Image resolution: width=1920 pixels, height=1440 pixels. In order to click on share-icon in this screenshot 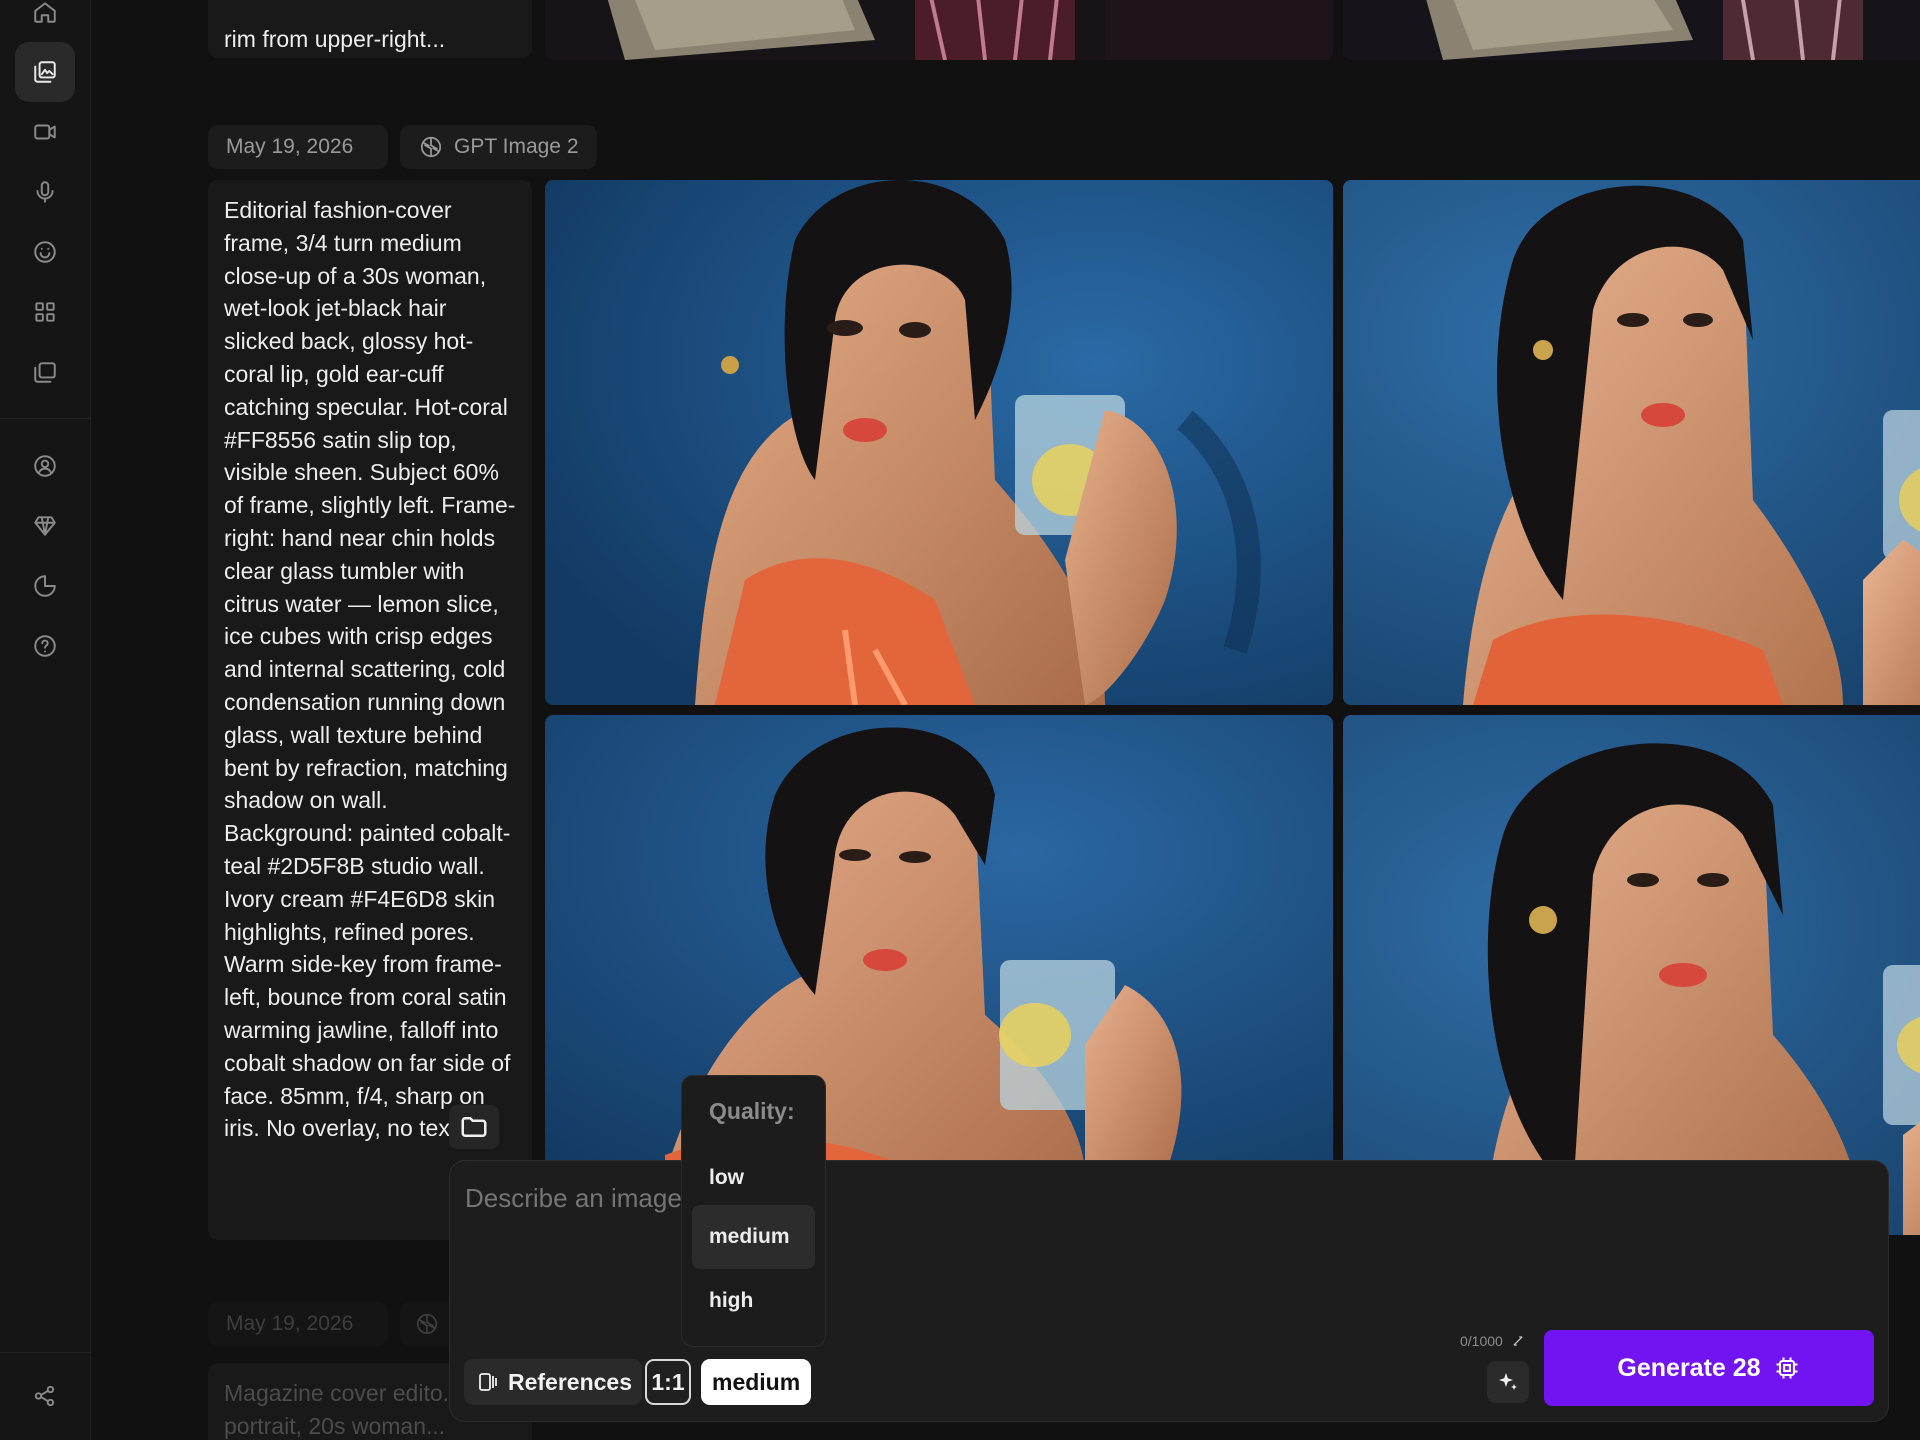, I will do `click(45, 1396)`.